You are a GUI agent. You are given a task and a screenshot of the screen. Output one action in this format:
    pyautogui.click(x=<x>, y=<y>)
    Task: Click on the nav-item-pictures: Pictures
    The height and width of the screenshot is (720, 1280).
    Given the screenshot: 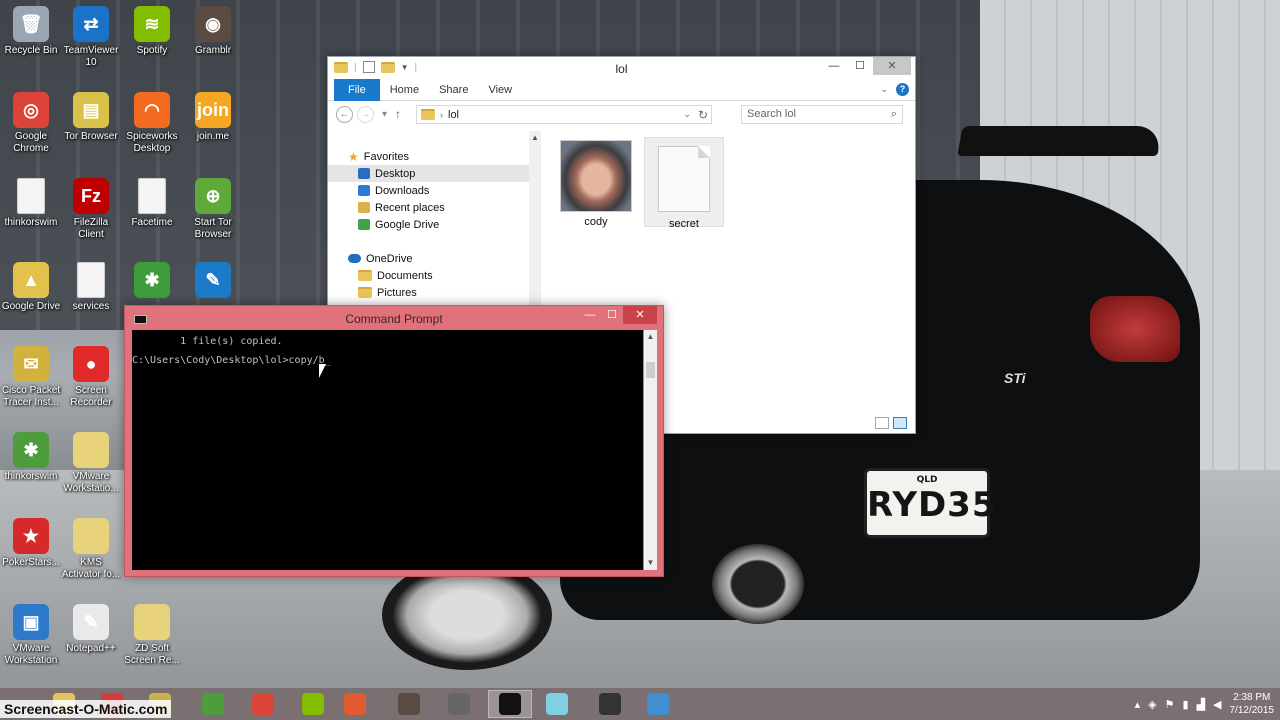 What is the action you would take?
    pyautogui.click(x=429, y=292)
    